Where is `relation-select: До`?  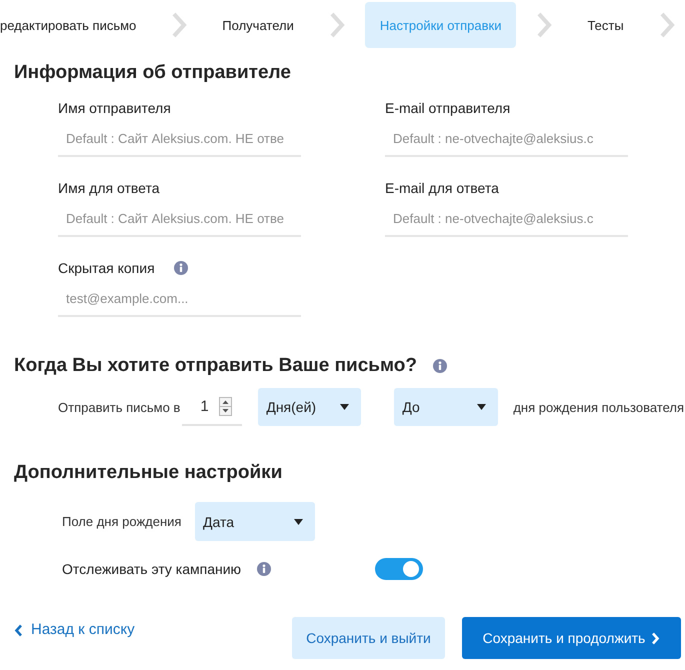 relation-select: До is located at coordinates (446, 407).